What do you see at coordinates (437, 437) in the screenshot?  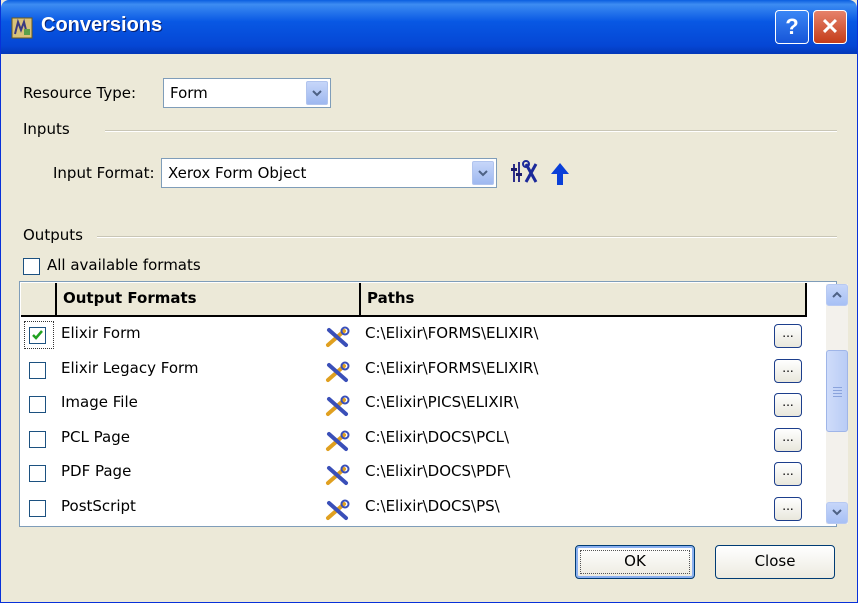 I see `output-path: C:\Elixir\DOCS\PCL\` at bounding box center [437, 437].